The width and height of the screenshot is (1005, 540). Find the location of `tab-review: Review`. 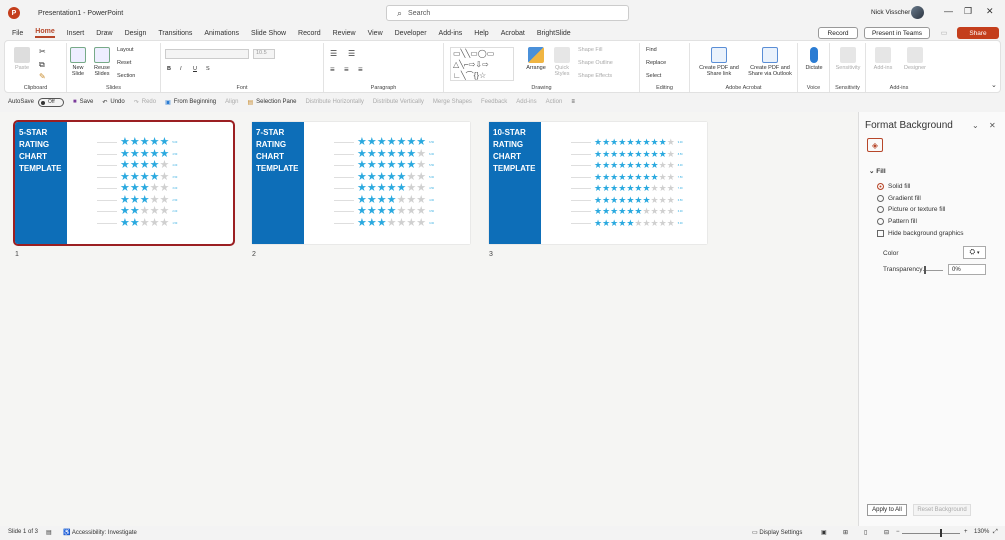

tab-review: Review is located at coordinates (344, 33).